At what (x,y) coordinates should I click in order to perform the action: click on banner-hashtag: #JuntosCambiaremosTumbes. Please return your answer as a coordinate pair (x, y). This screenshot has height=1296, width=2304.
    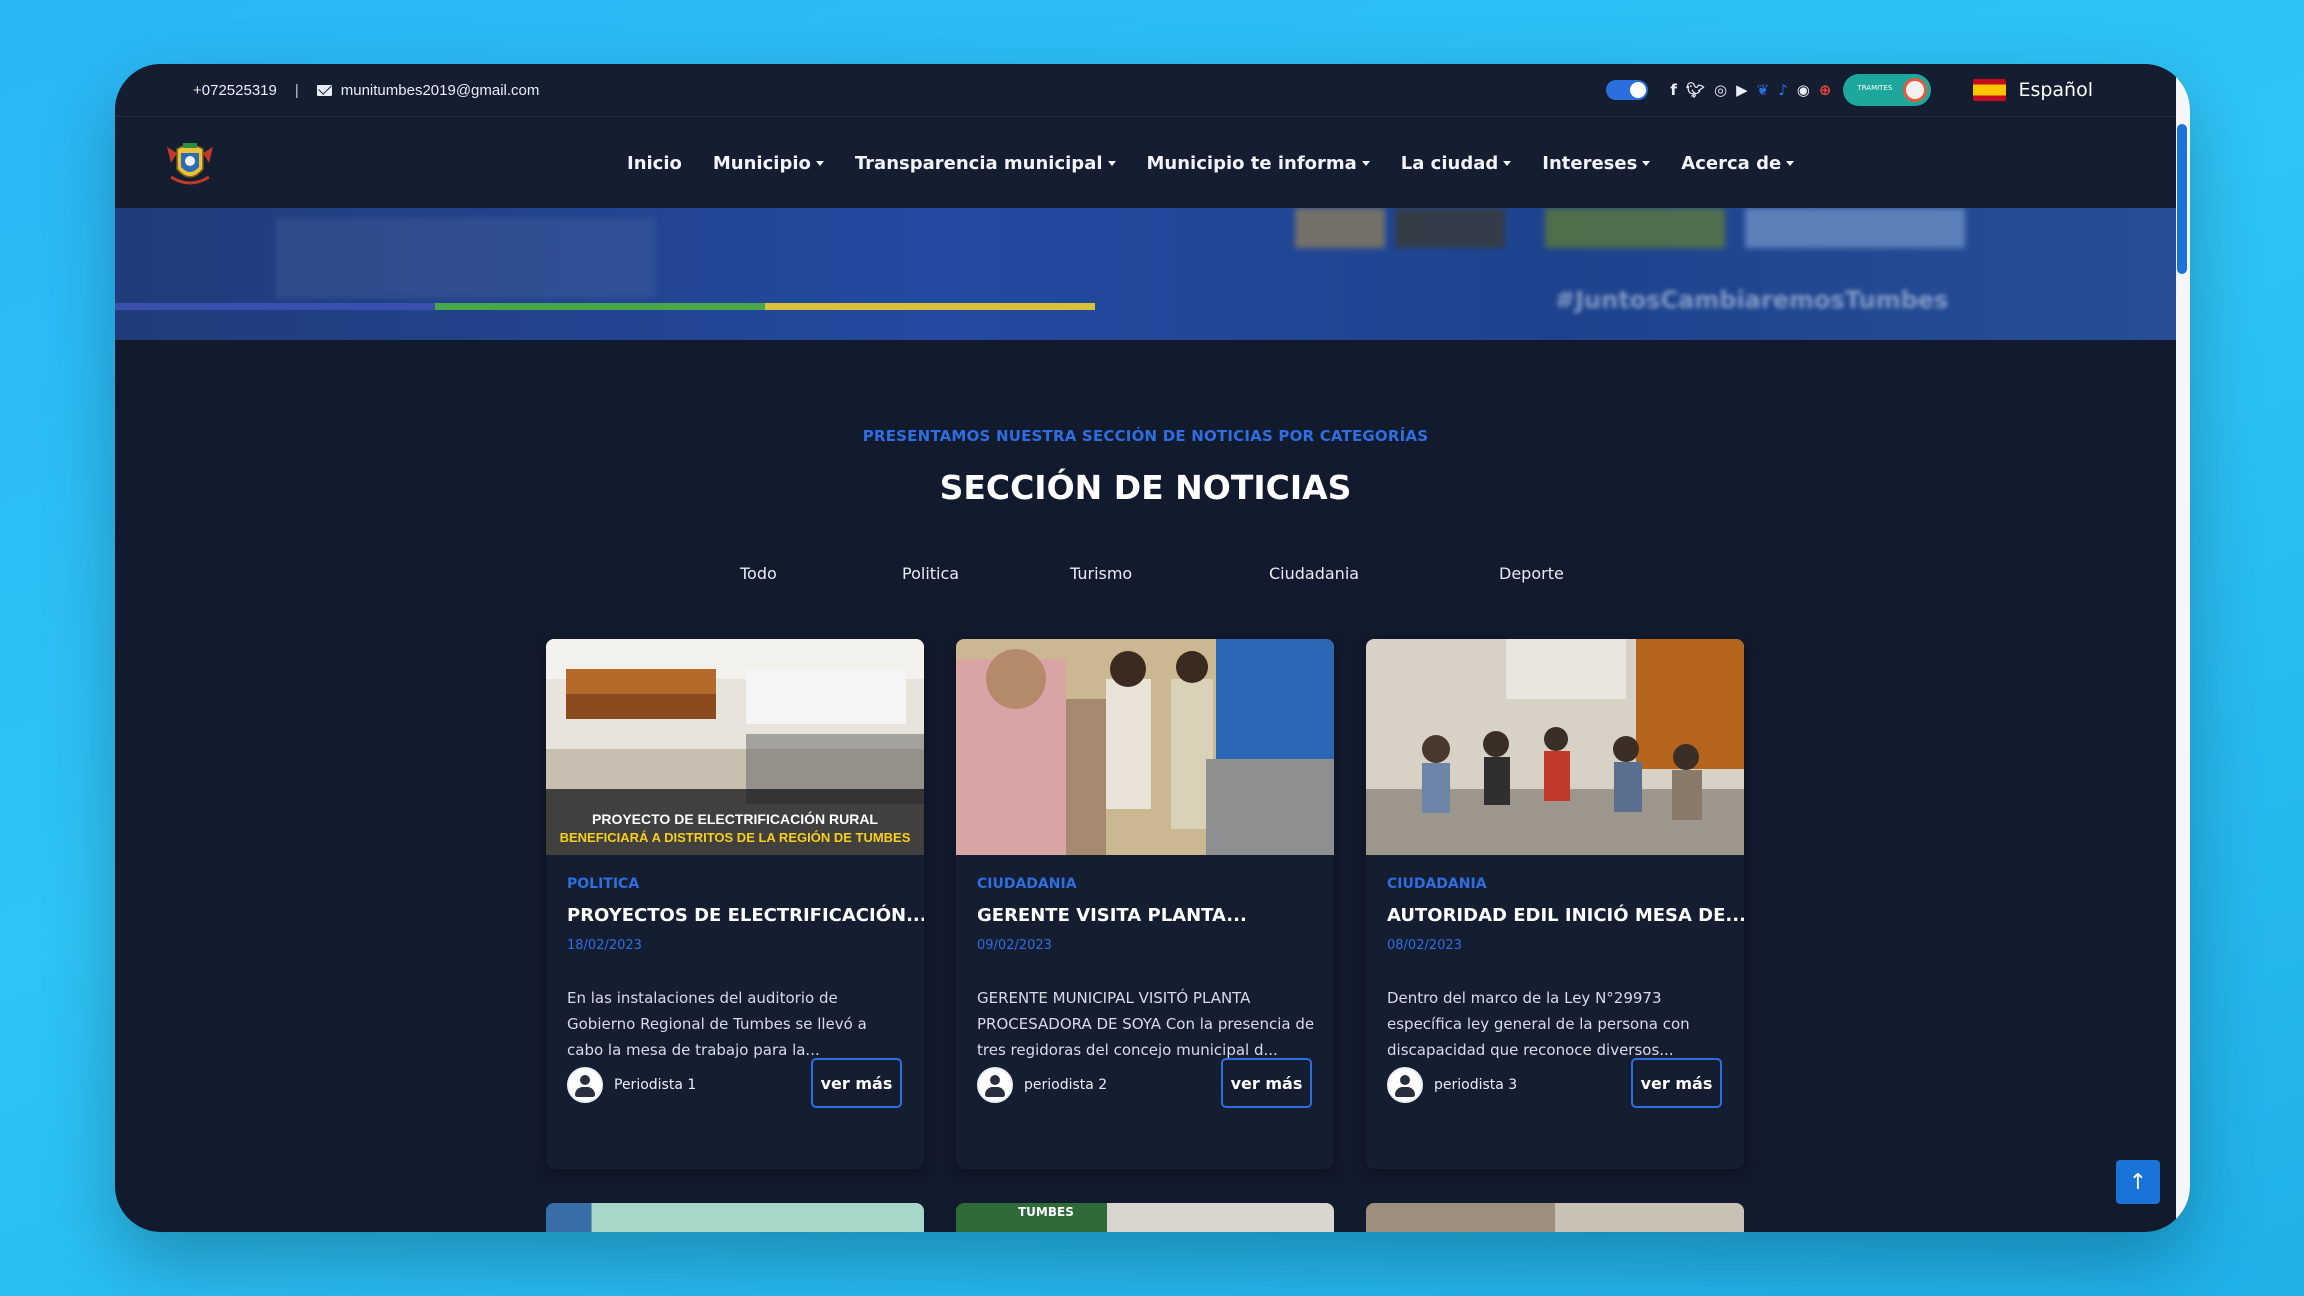
    Looking at the image, I should click on (1752, 300).